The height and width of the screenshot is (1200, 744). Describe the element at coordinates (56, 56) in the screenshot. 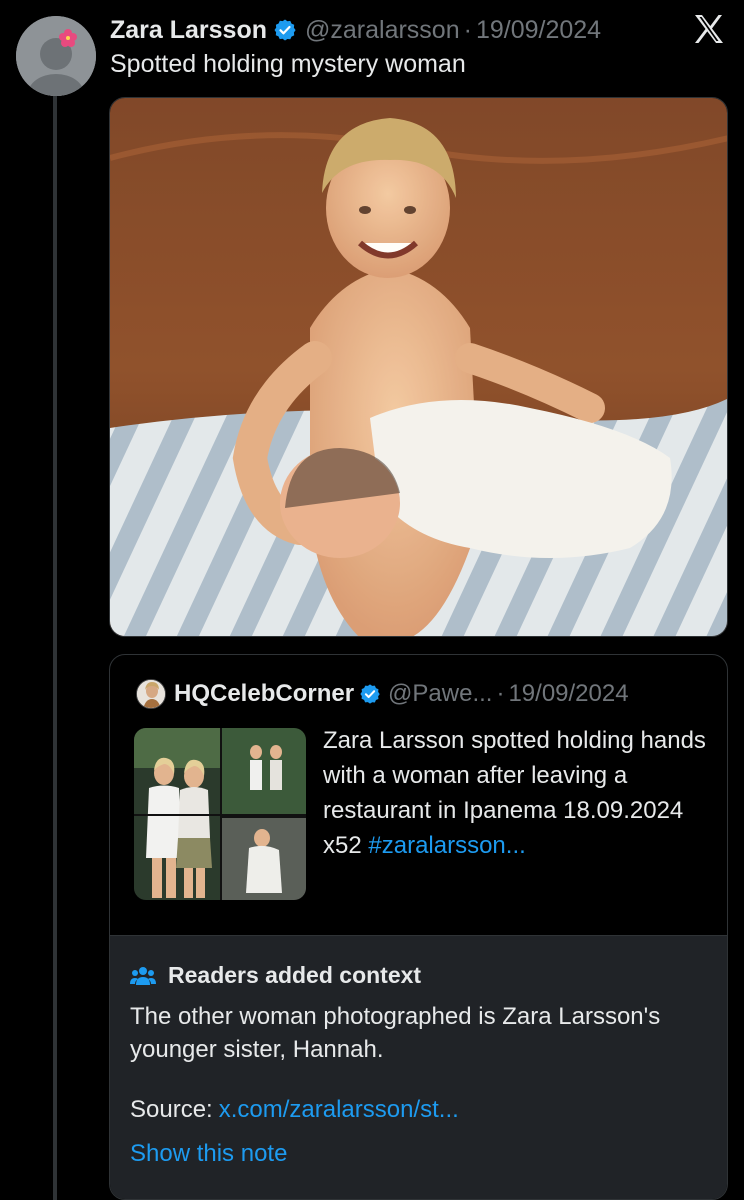

I see `author-avatar` at that location.